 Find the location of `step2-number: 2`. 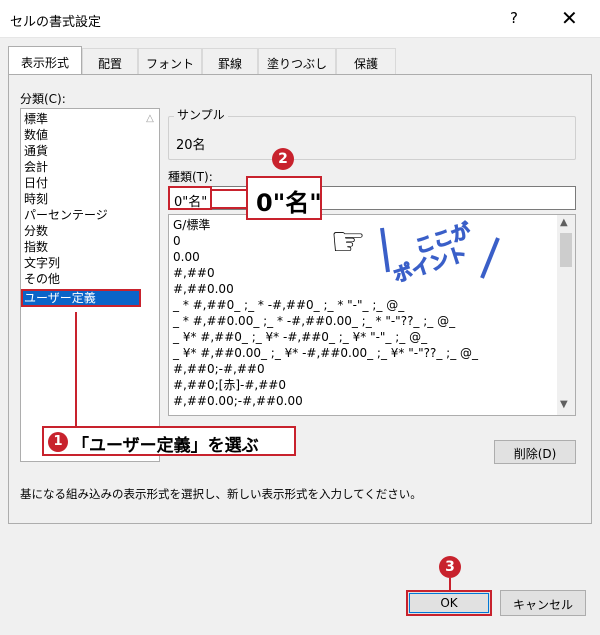

step2-number: 2 is located at coordinates (283, 159).